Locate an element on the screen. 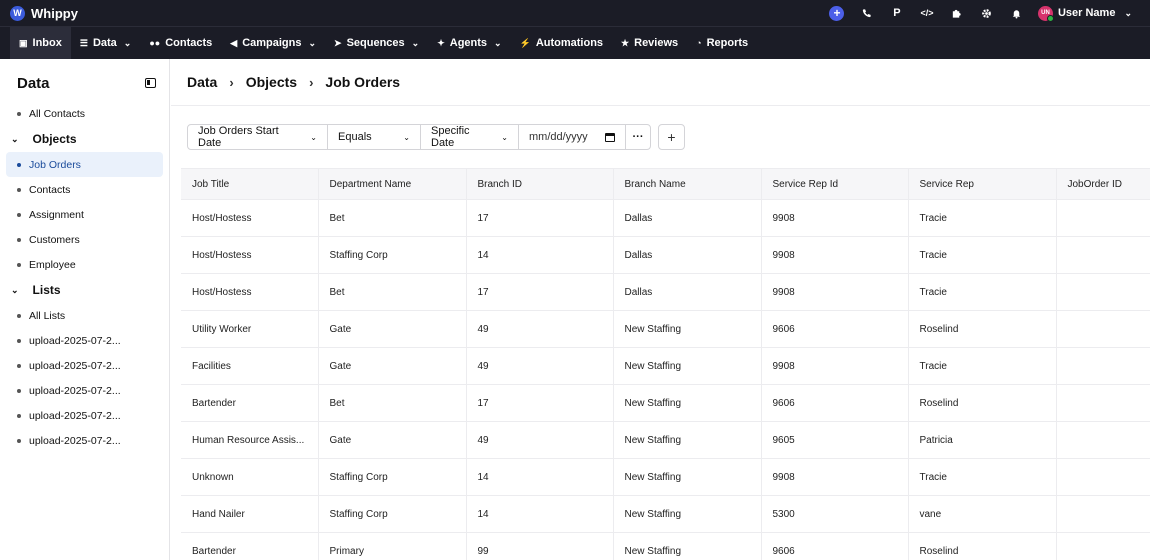 This screenshot has height=560, width=1150. nav-item-contacts: ●● Contacts is located at coordinates (180, 43).